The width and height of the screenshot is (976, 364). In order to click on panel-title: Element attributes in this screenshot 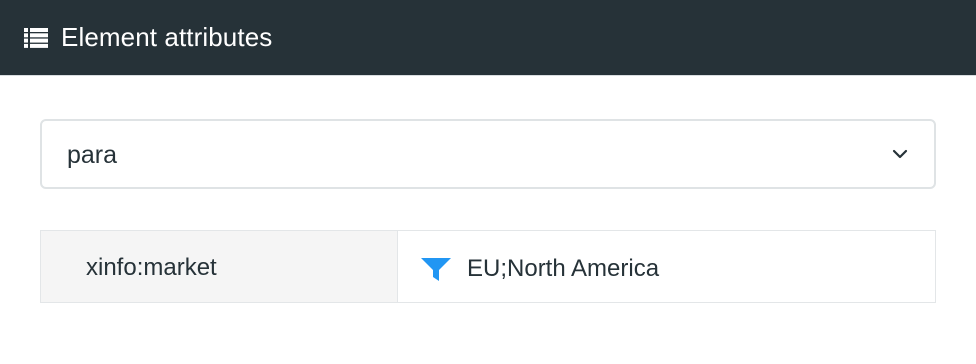, I will do `click(167, 37)`.